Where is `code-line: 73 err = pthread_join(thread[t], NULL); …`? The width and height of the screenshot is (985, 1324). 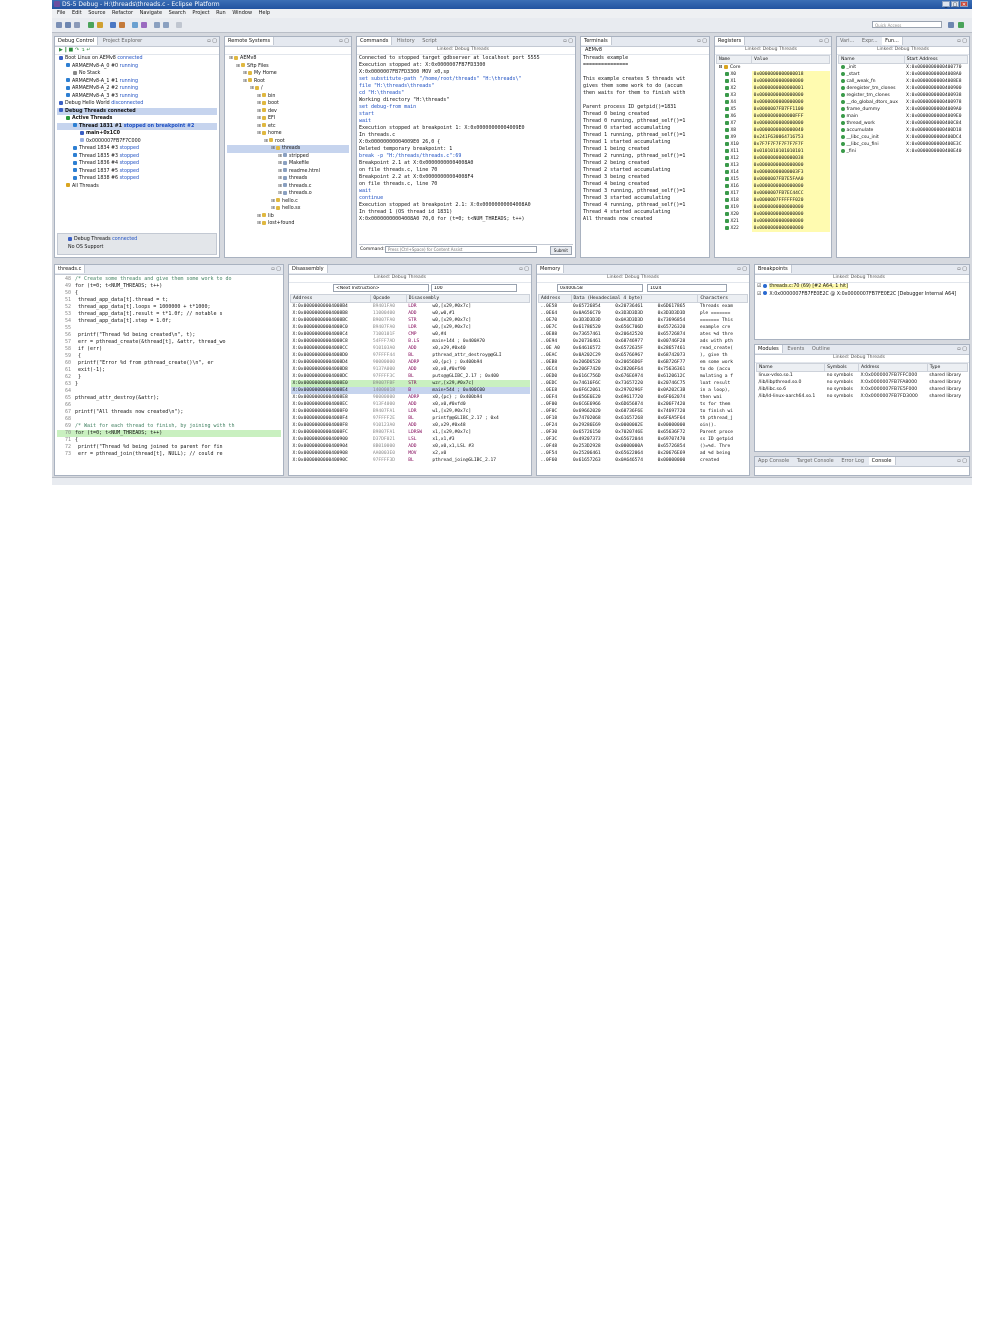 code-line: 73 err = pthread_join(thread[t], NULL); … is located at coordinates (169, 454).